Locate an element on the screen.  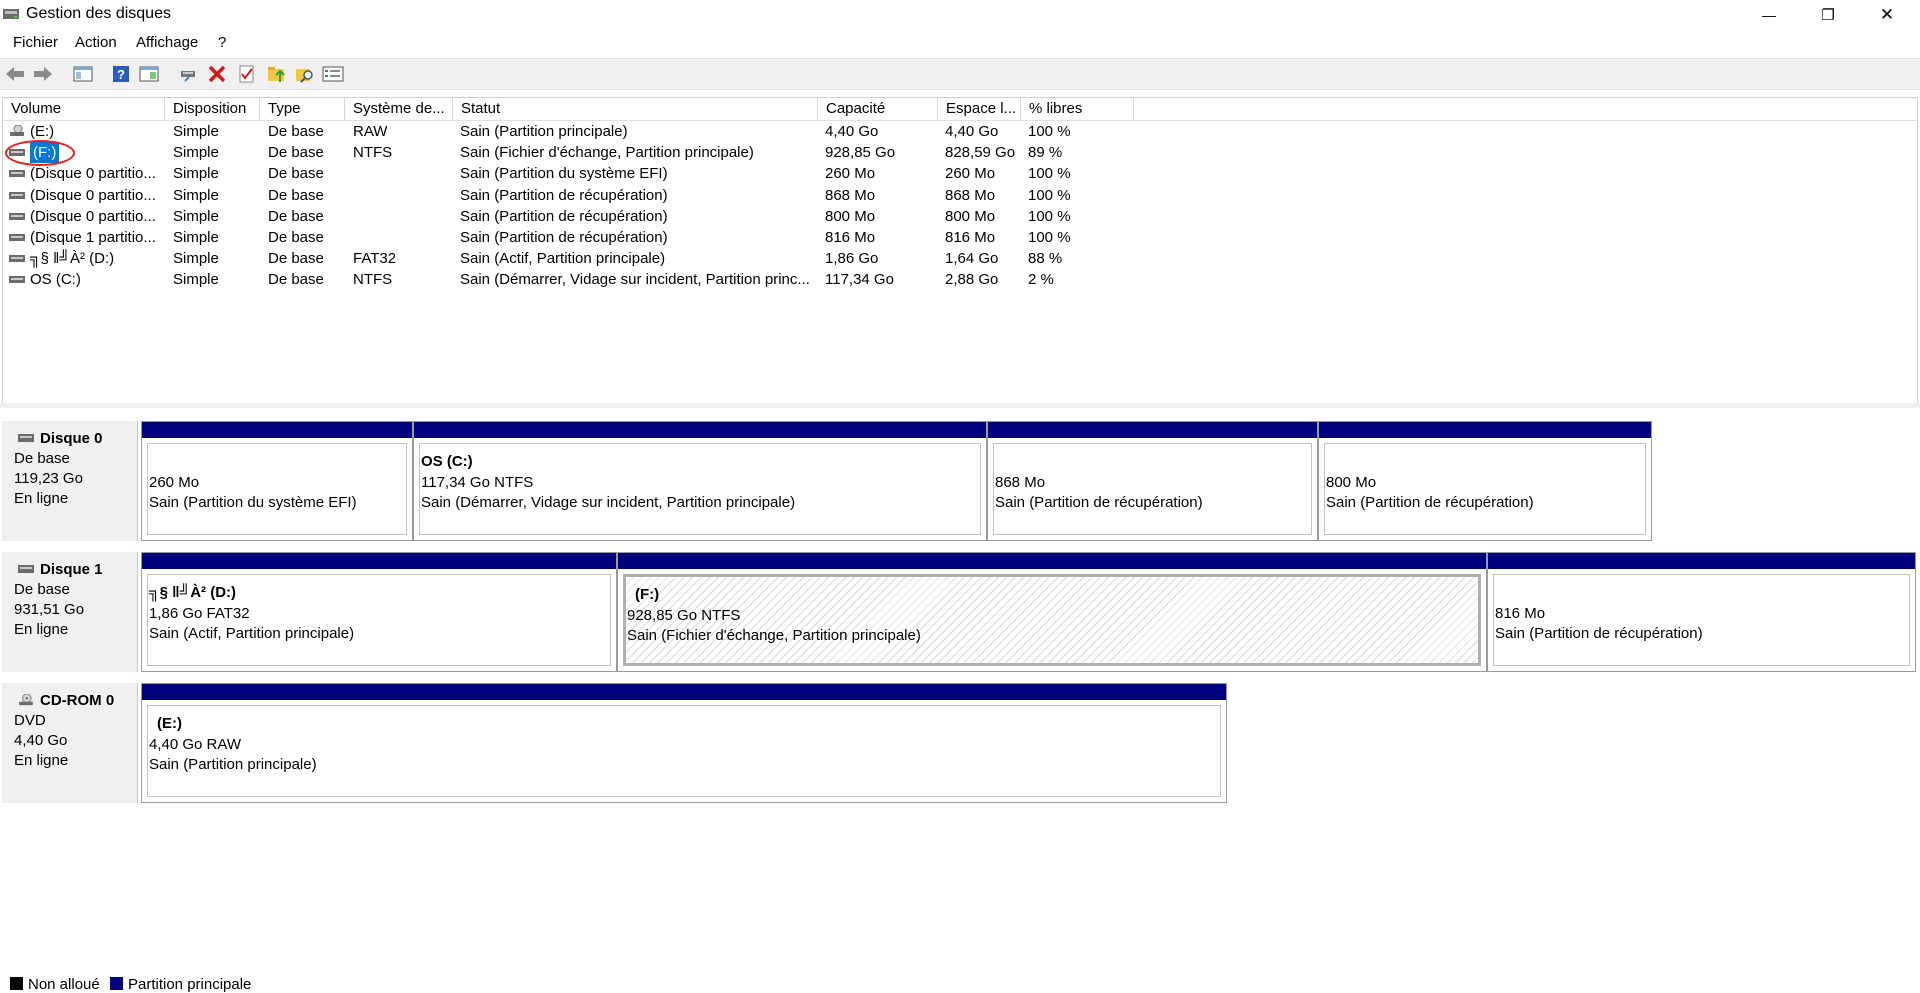
menu-bar: Fichier Action Affichage ? is located at coordinates (960, 43).